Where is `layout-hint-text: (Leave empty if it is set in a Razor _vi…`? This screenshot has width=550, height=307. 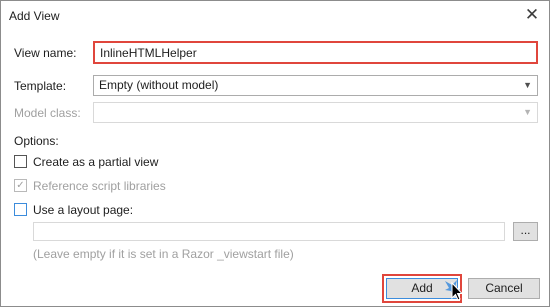
layout-hint-text: (Leave empty if it is set in a Razor _vi… is located at coordinates (163, 254).